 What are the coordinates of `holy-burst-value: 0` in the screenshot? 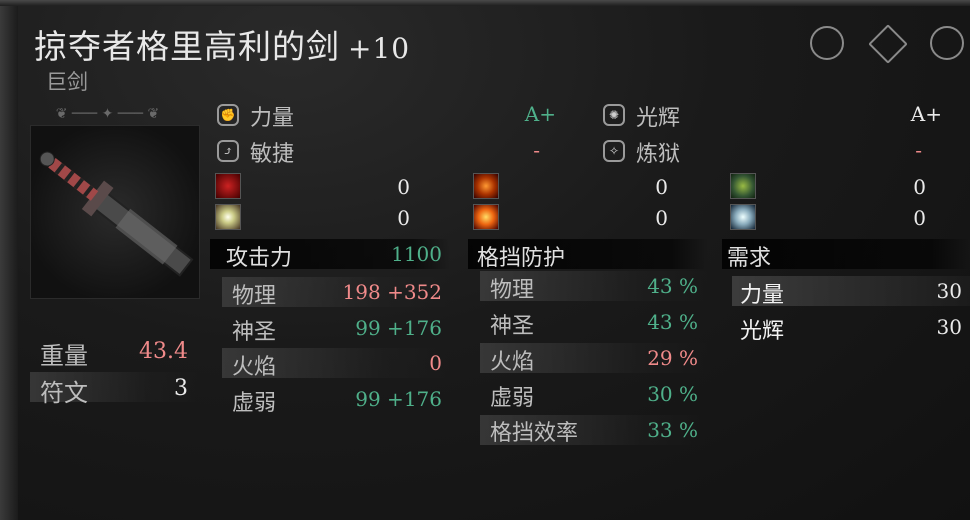 It's located at (403, 218).